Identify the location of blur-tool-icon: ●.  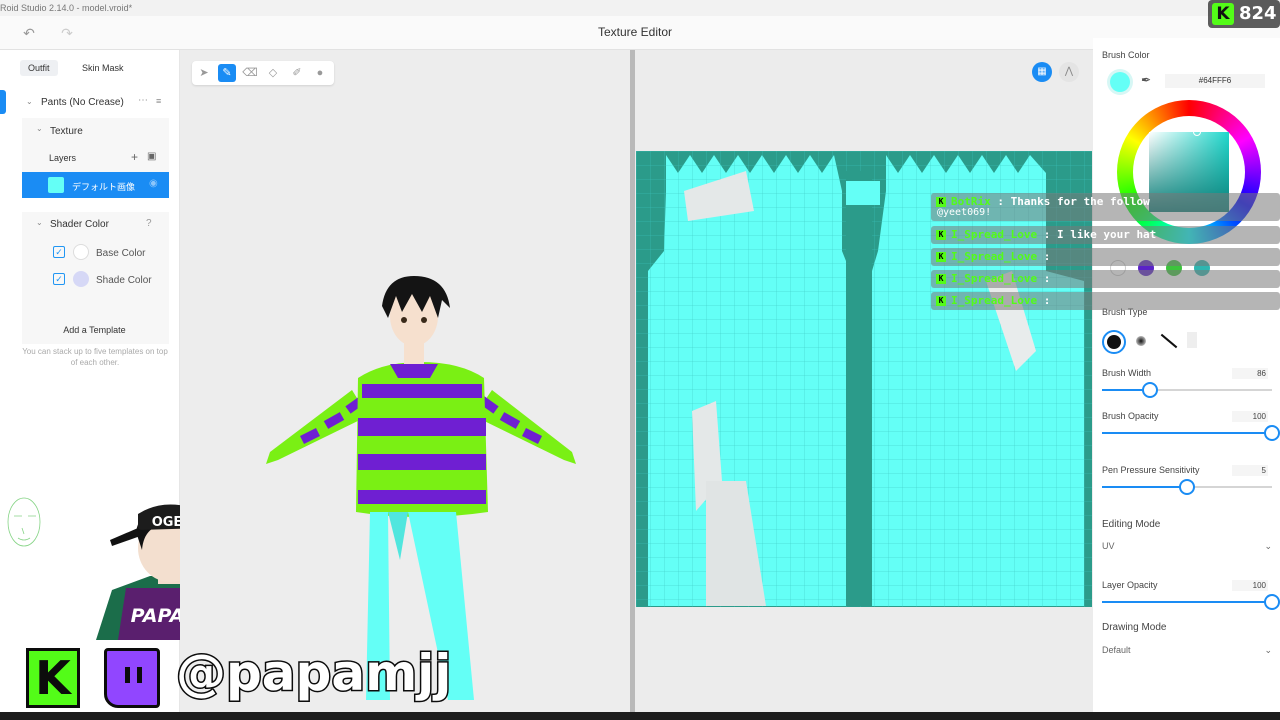
(320, 73).